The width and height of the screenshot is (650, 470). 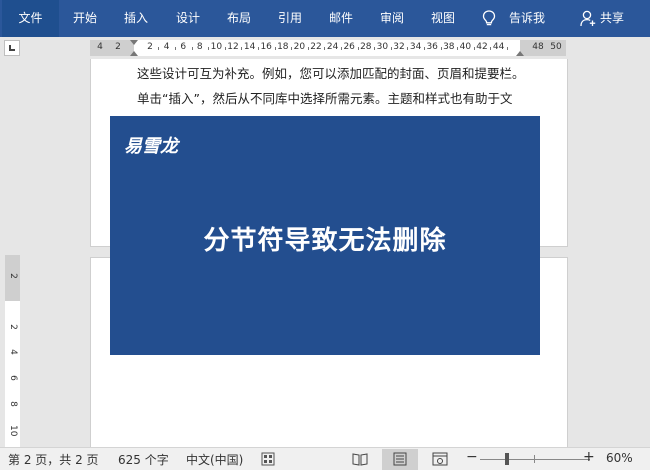 I want to click on hanging-indent-marker, so click(x=134, y=53).